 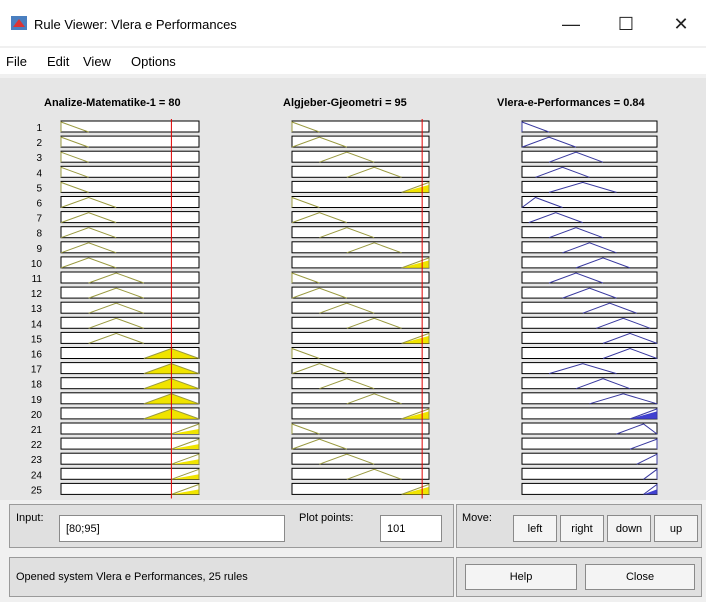 I want to click on rule-number: 13, so click(x=37, y=309).